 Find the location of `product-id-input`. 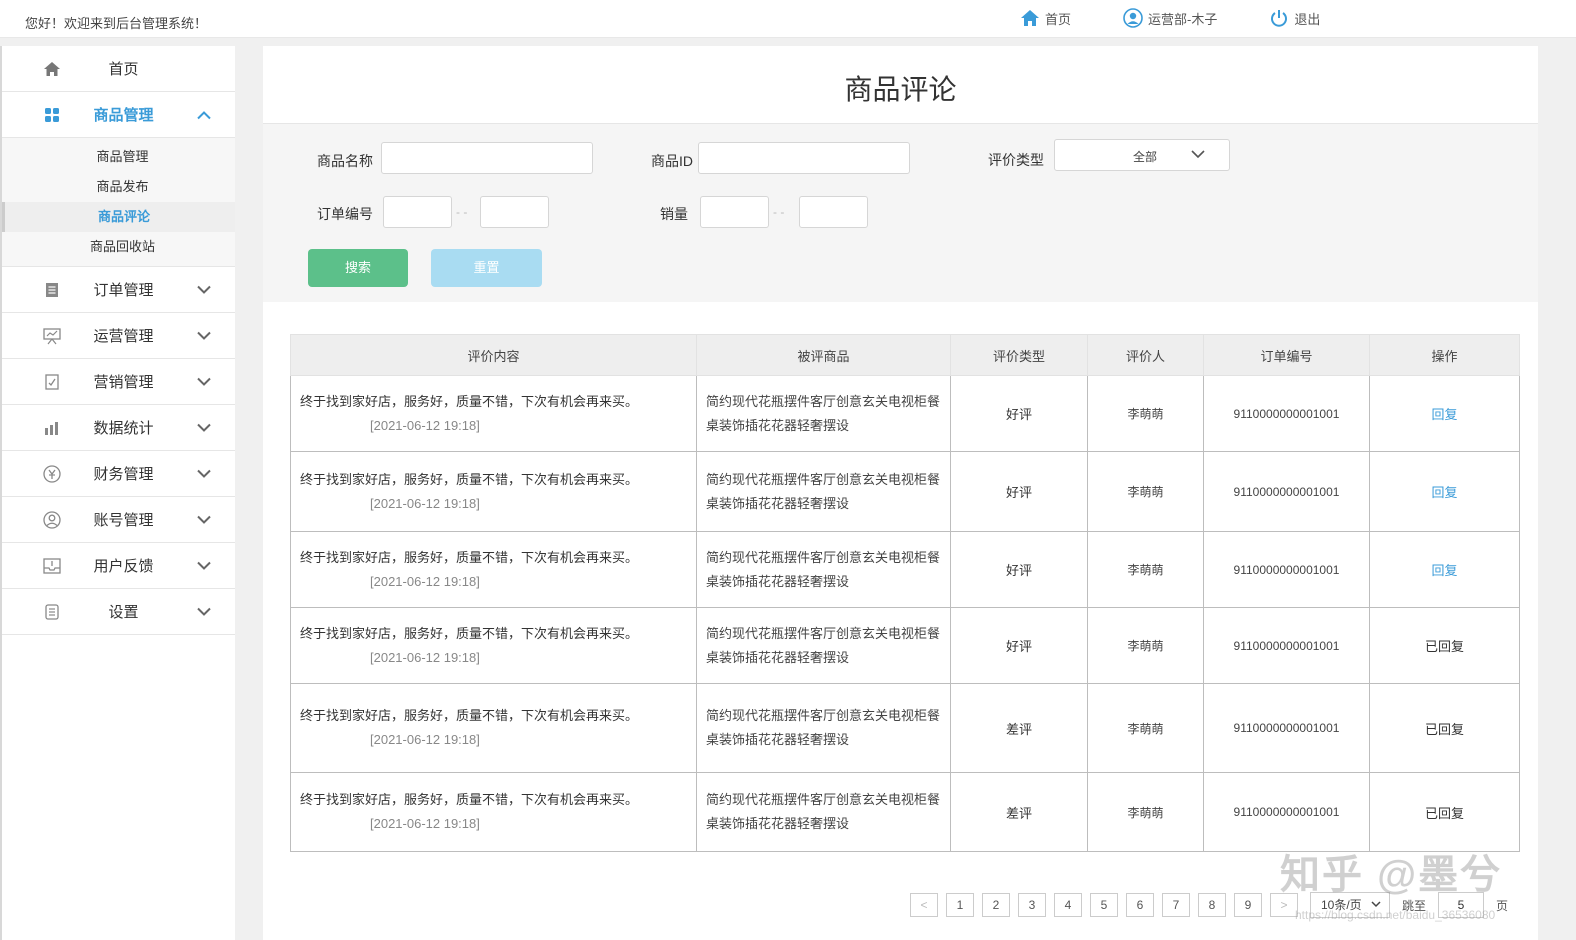

product-id-input is located at coordinates (804, 158).